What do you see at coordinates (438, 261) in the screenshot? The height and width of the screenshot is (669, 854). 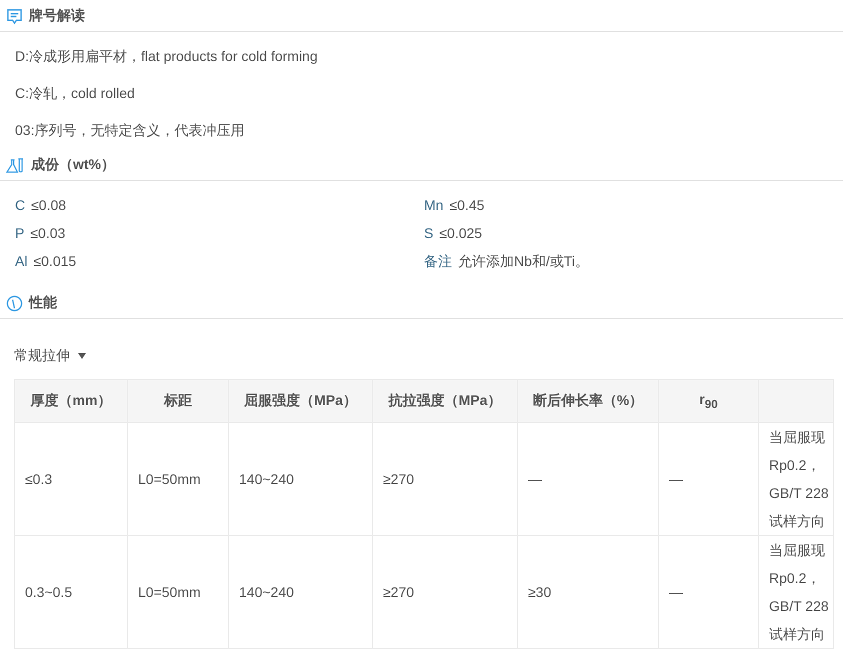 I see `element-label: 备注` at bounding box center [438, 261].